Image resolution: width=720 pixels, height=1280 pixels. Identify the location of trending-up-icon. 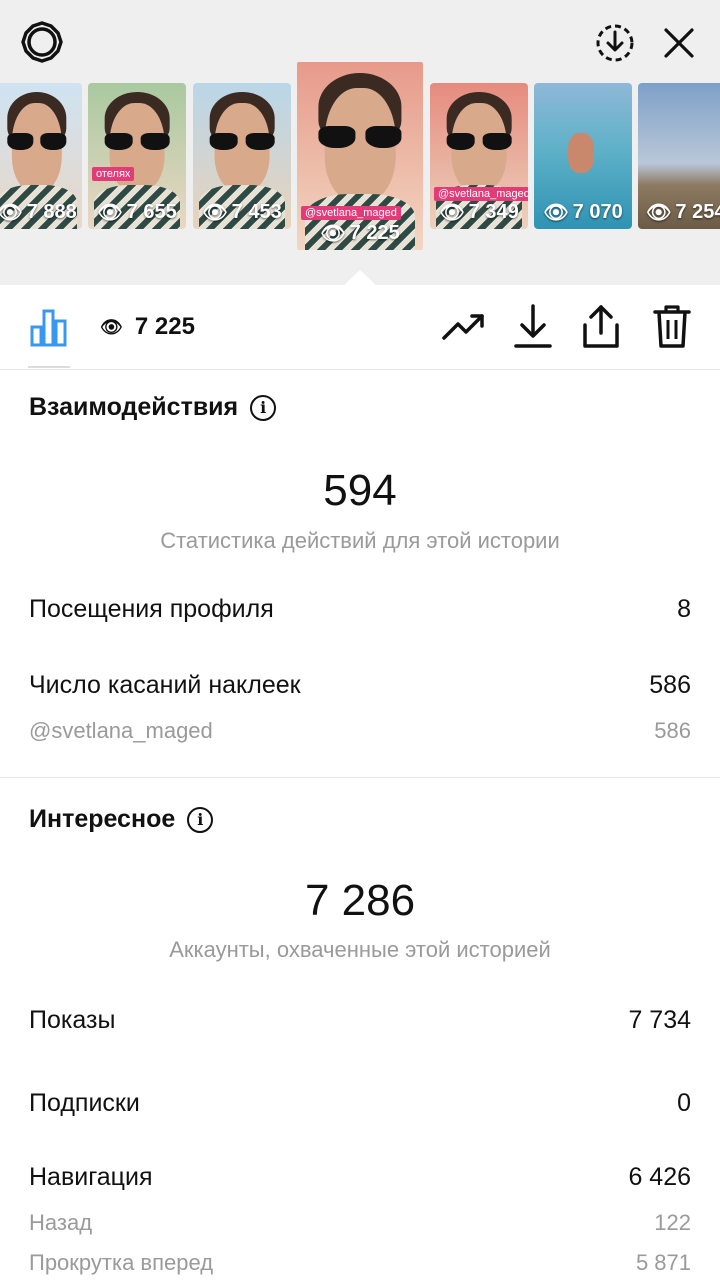
(463, 327).